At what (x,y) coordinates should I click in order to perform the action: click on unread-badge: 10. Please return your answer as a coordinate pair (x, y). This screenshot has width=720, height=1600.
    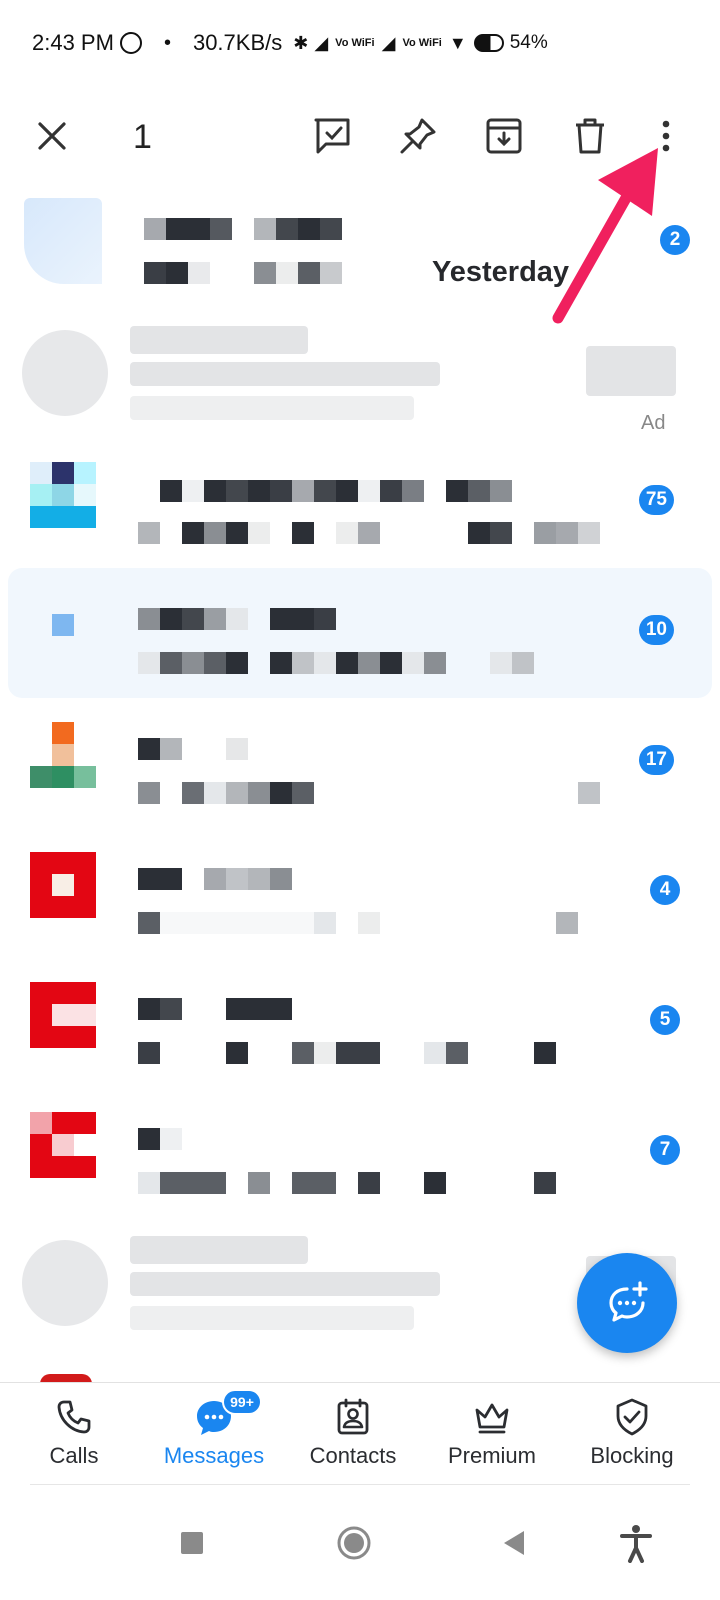
    Looking at the image, I should click on (656, 630).